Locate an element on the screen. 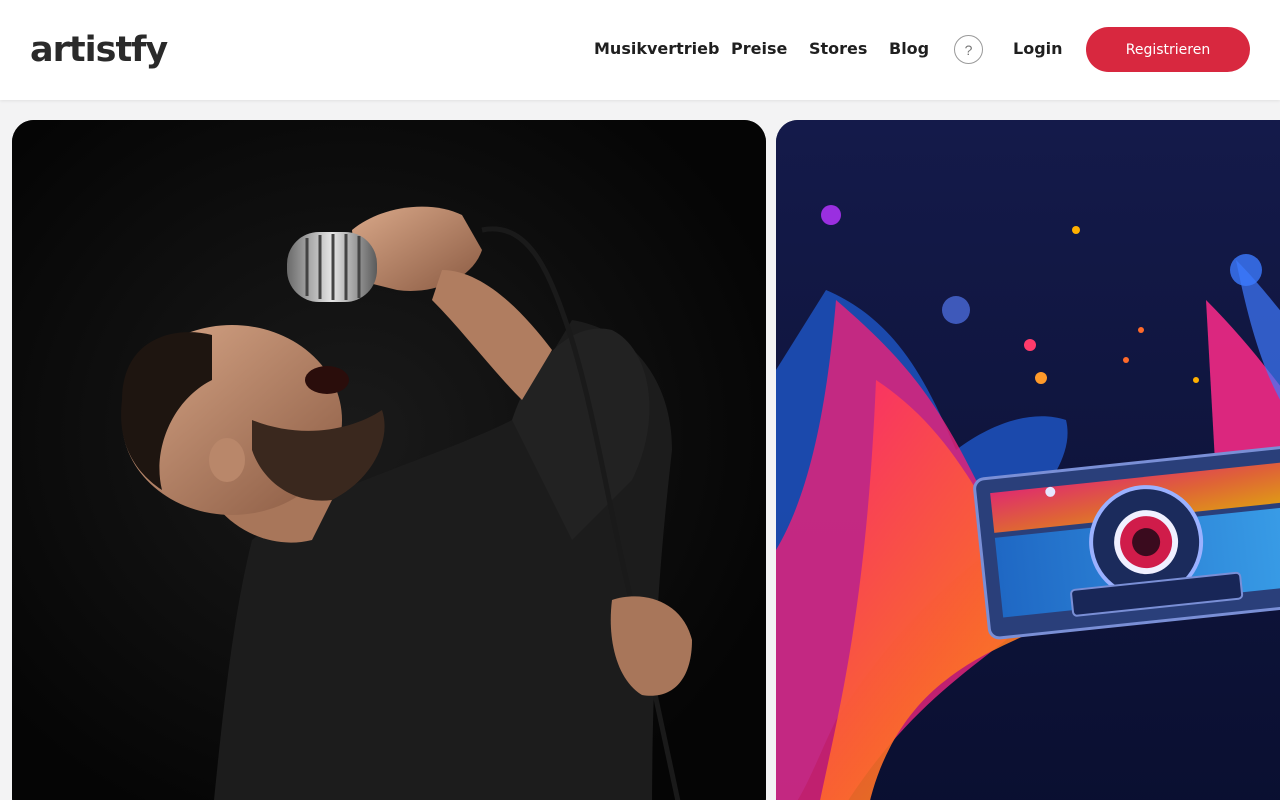 This screenshot has width=1280, height=800. nav-link-musikvertrieb: Musikvertrieb is located at coordinates (656, 49).